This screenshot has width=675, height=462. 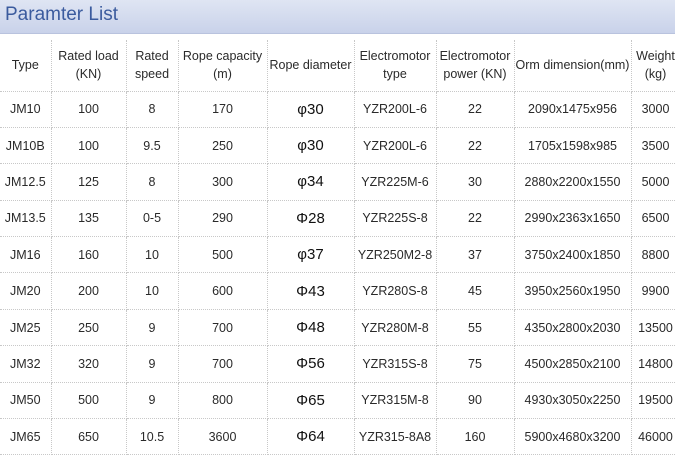 What do you see at coordinates (26, 109) in the screenshot?
I see `table-cell: JM10` at bounding box center [26, 109].